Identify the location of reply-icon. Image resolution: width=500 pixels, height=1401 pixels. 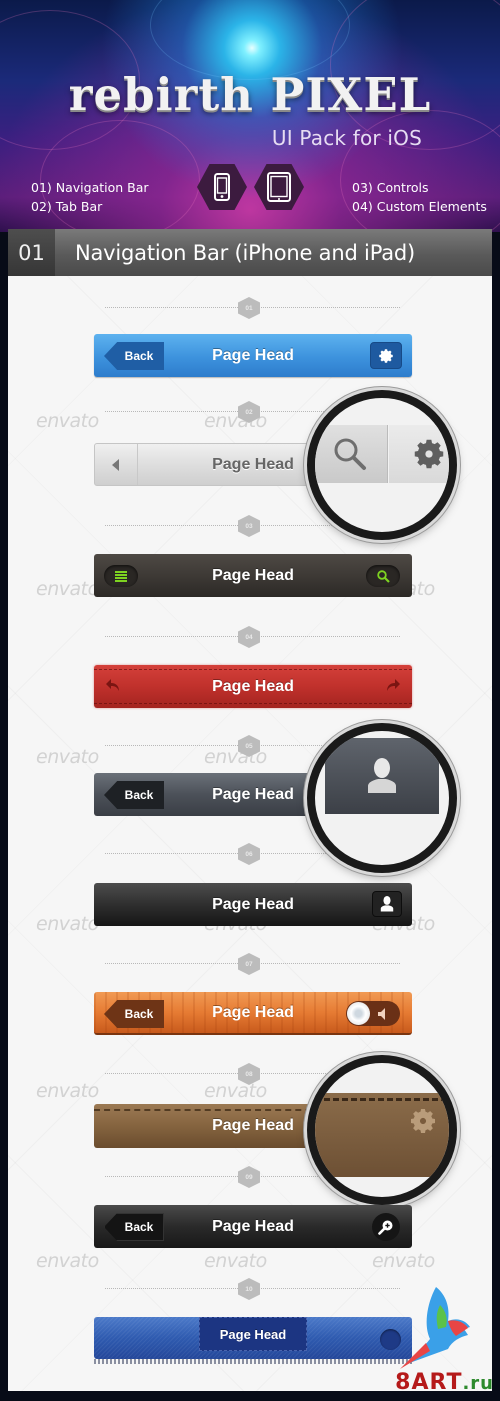
(112, 685).